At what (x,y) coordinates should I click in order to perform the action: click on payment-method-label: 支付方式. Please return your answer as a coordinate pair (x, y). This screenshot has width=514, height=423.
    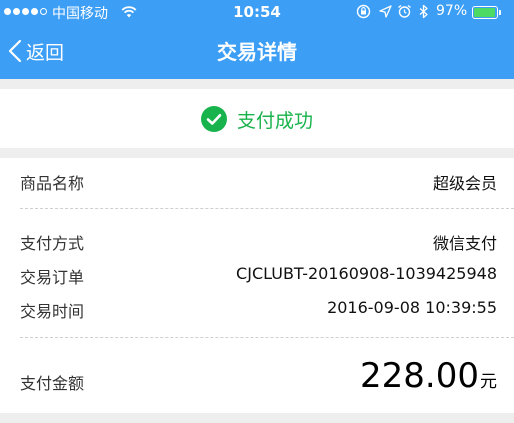
    Looking at the image, I should click on (52, 243).